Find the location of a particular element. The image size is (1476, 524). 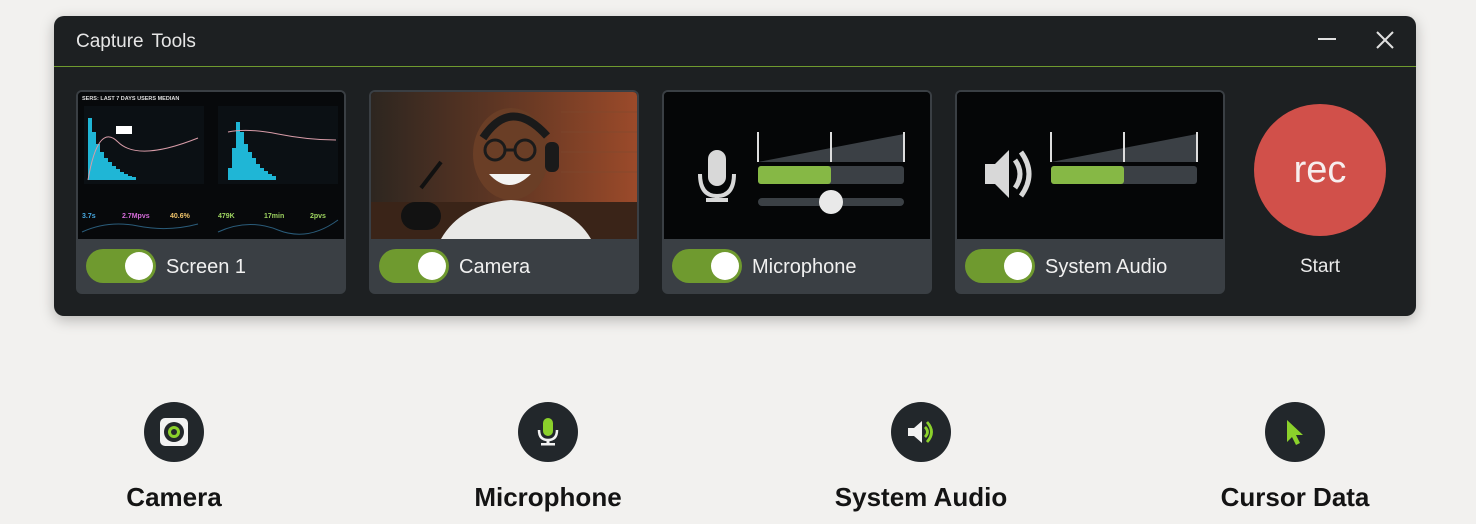

stat-6: 2pvs is located at coordinates (318, 216).